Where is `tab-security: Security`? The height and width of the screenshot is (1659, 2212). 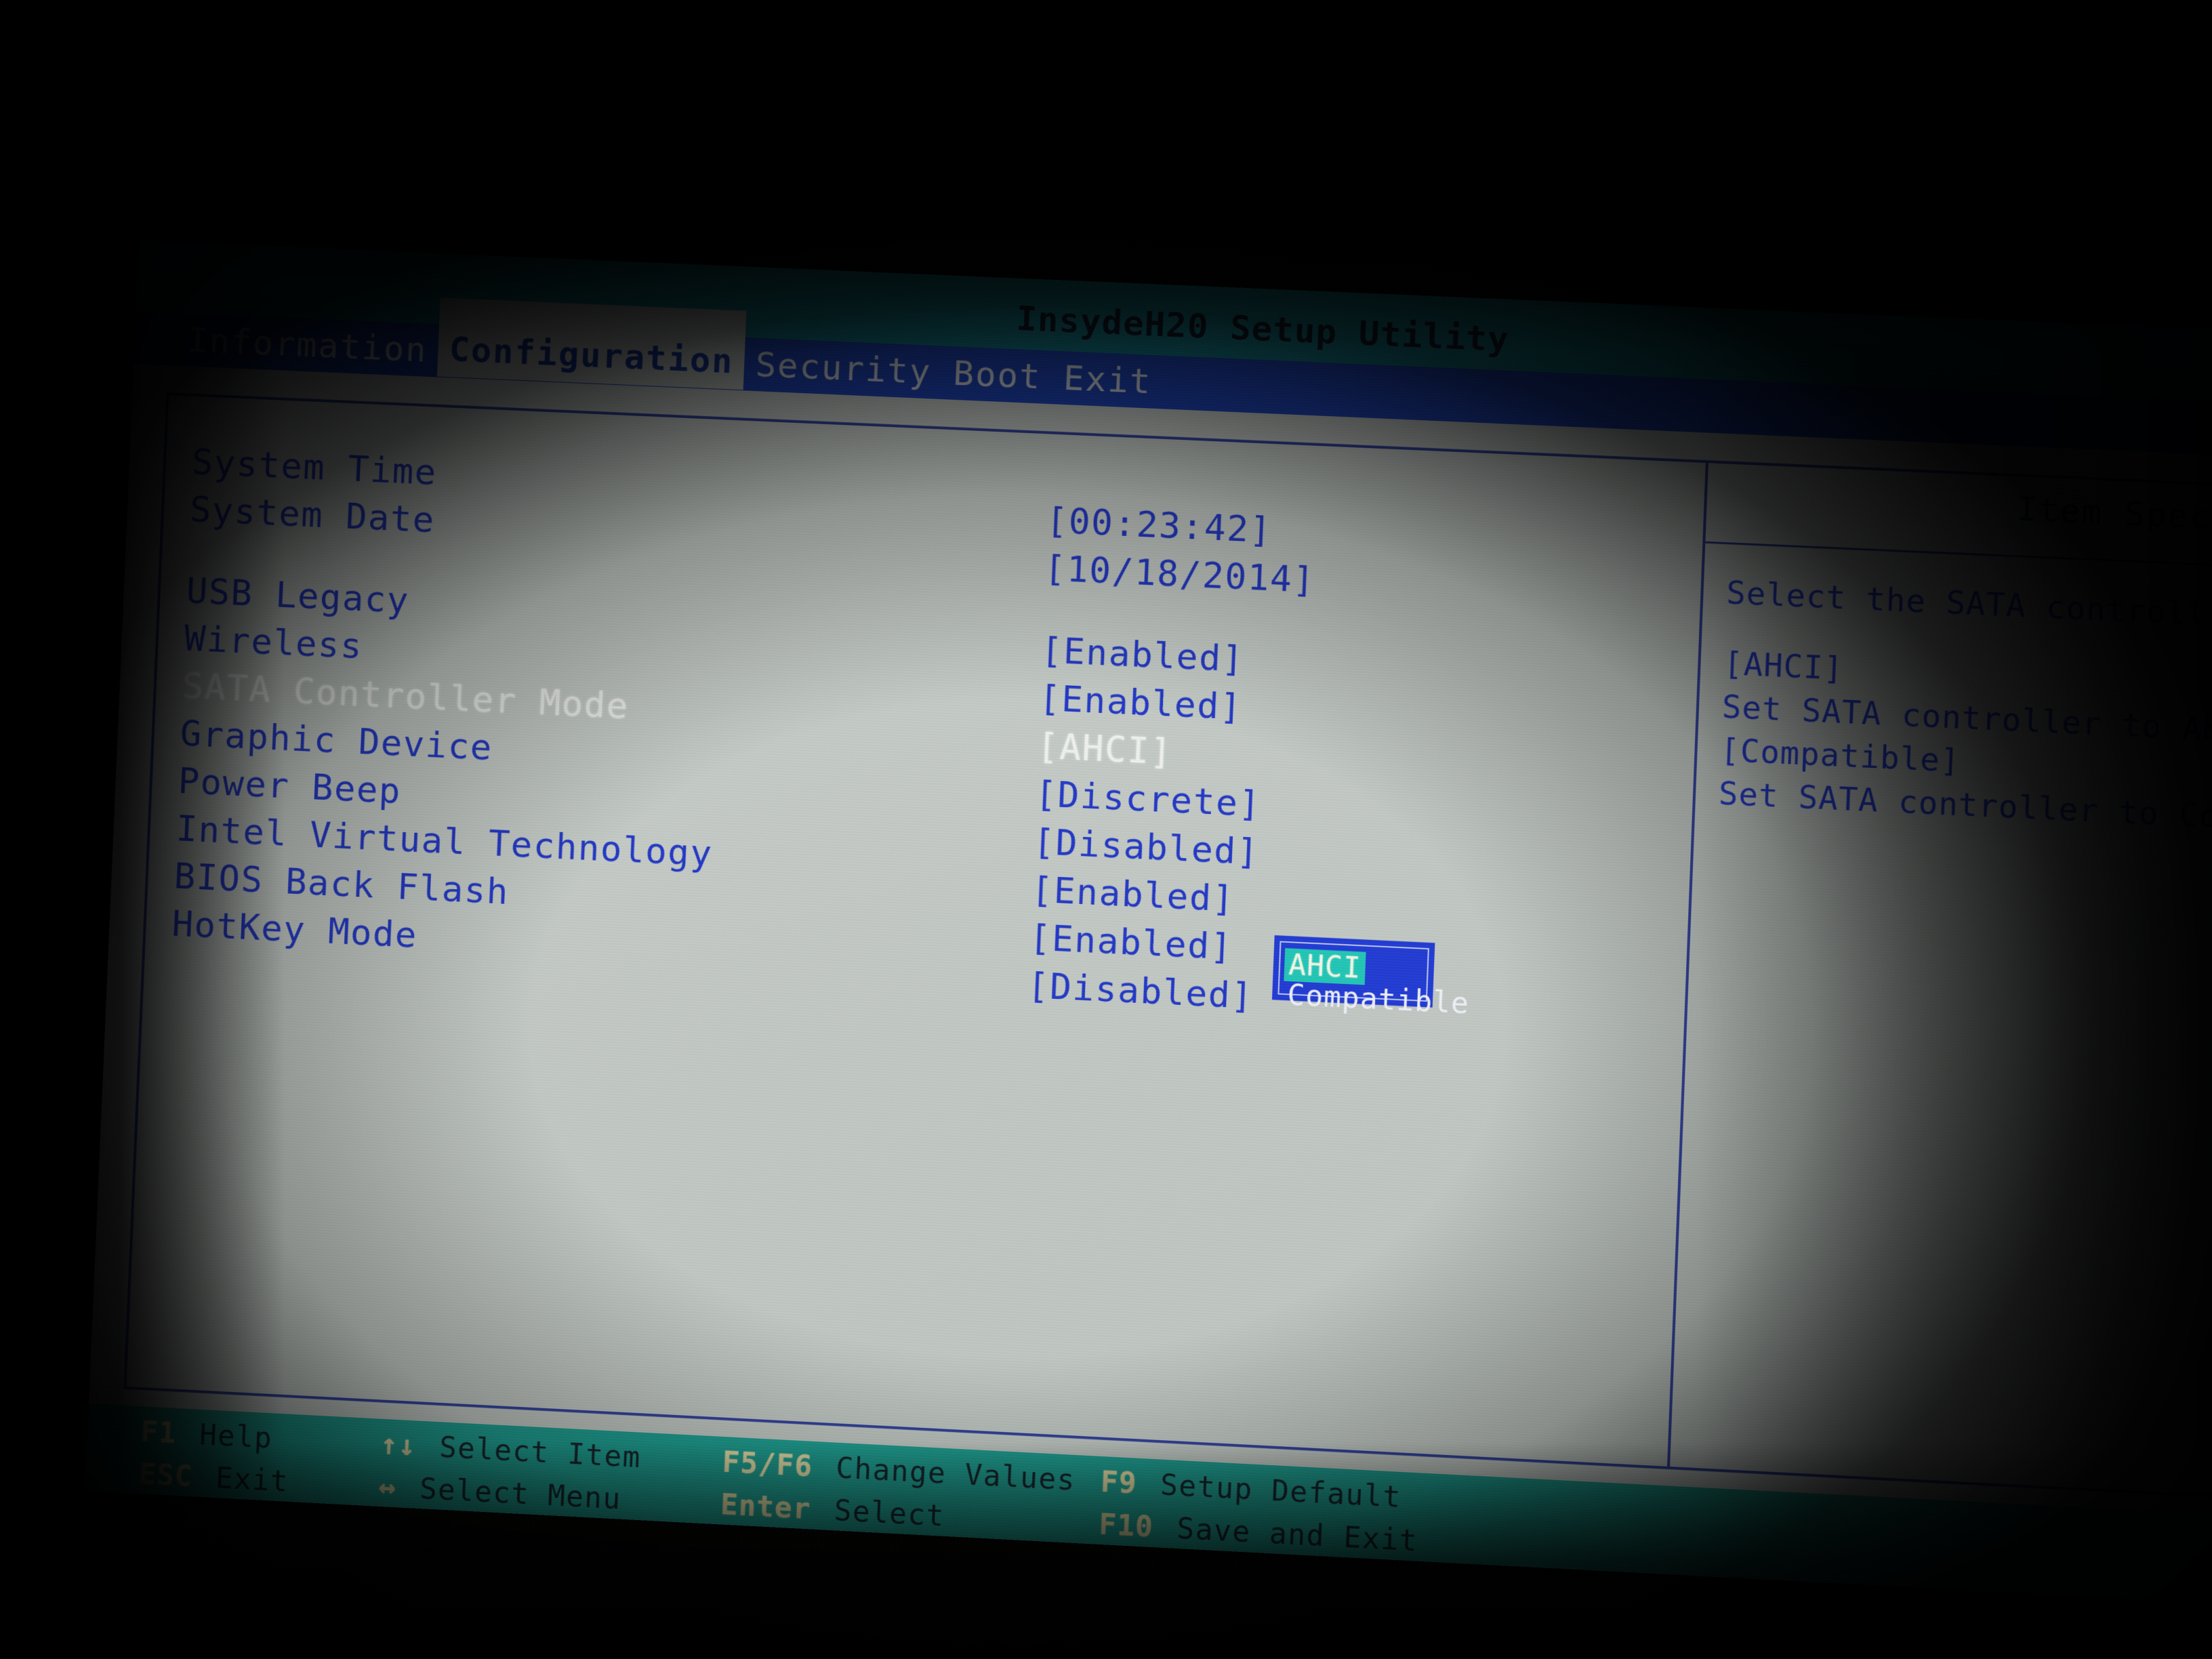
tab-security: Security is located at coordinates (843, 368).